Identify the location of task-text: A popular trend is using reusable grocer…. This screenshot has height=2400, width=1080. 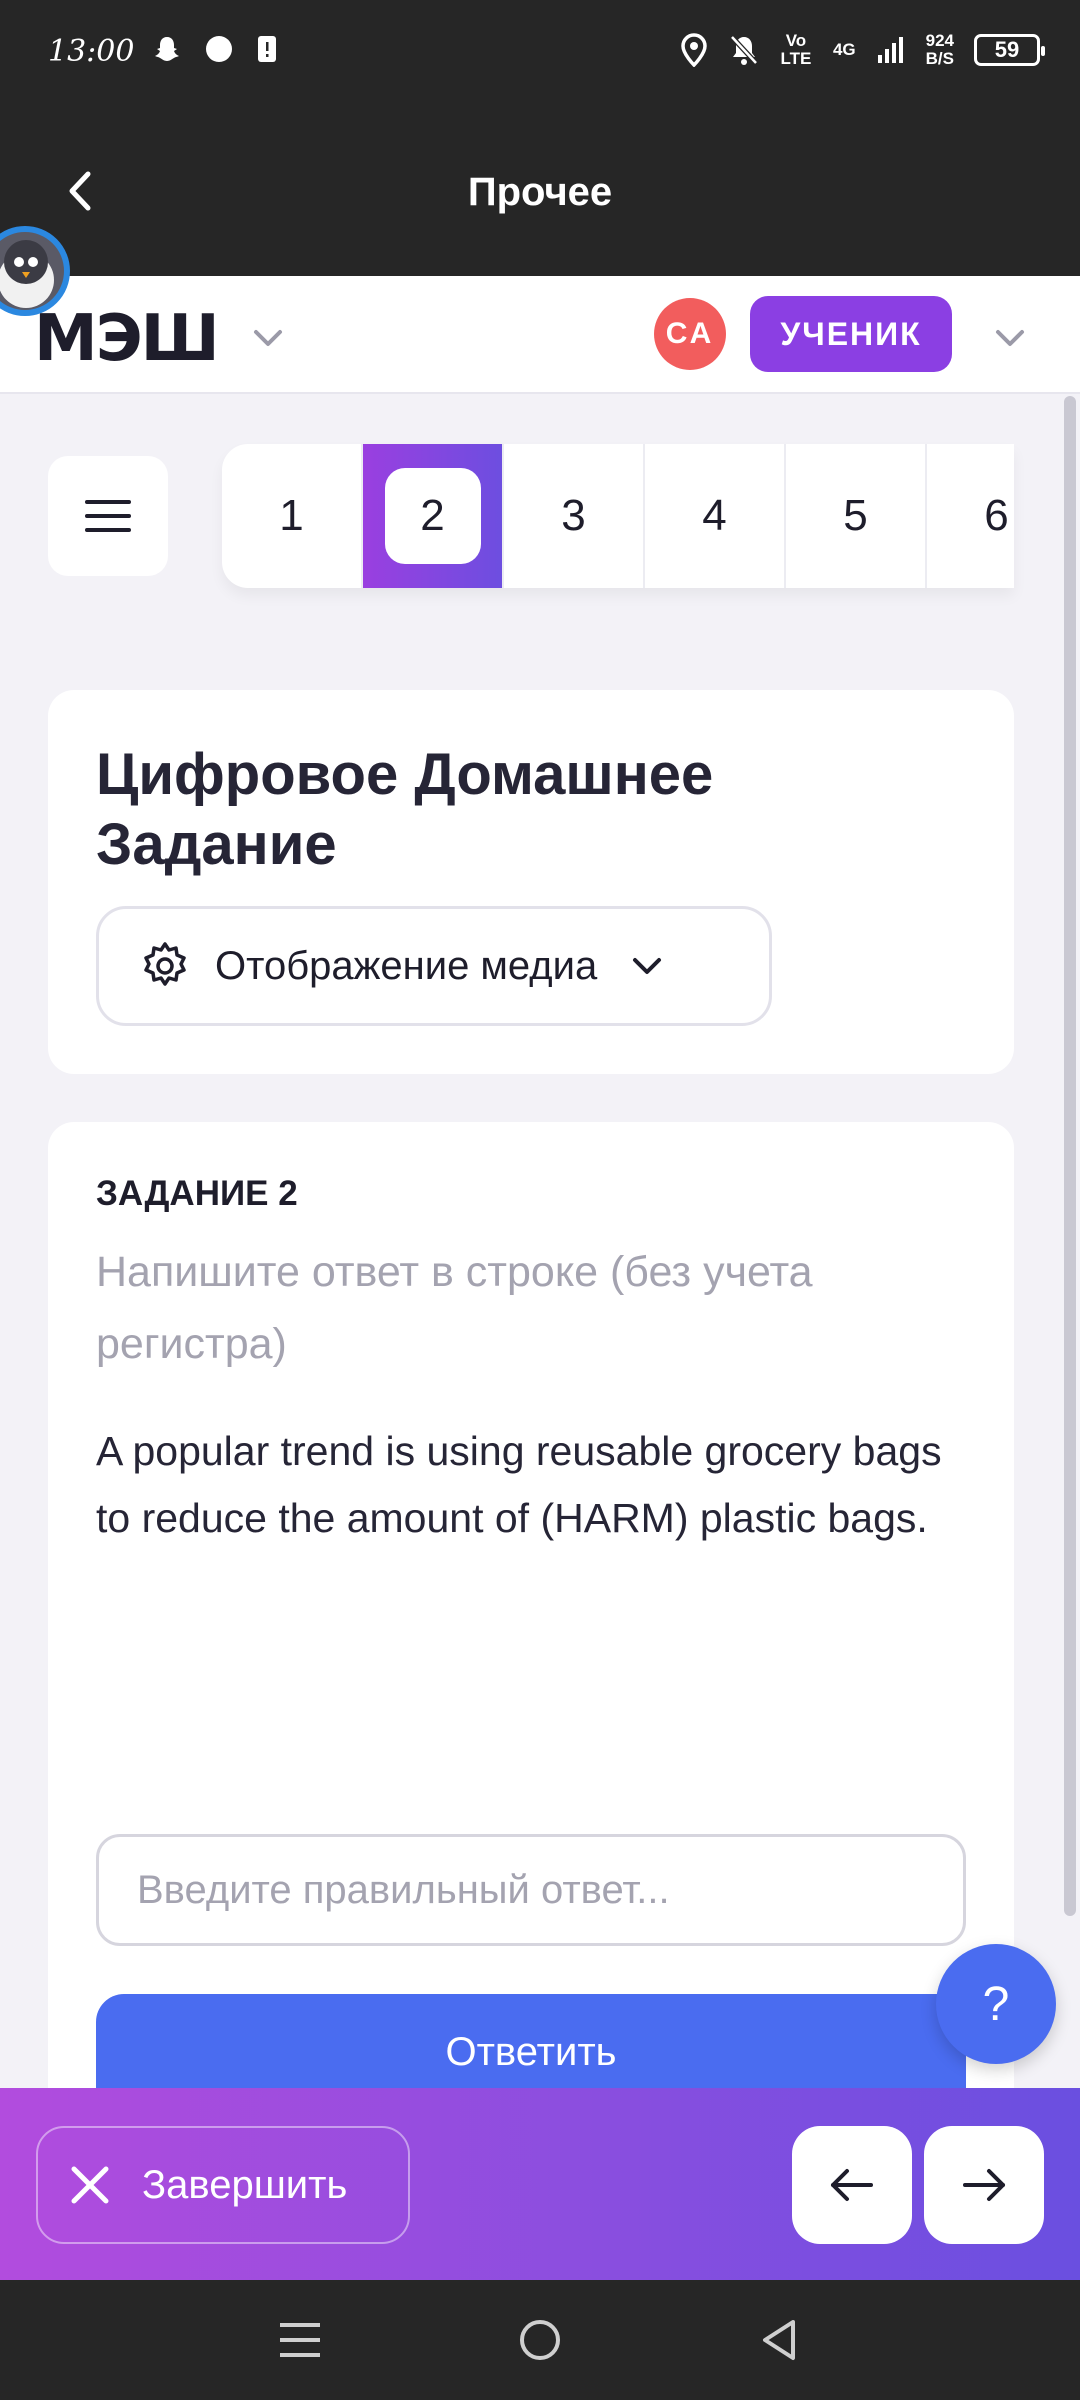
(519, 1484).